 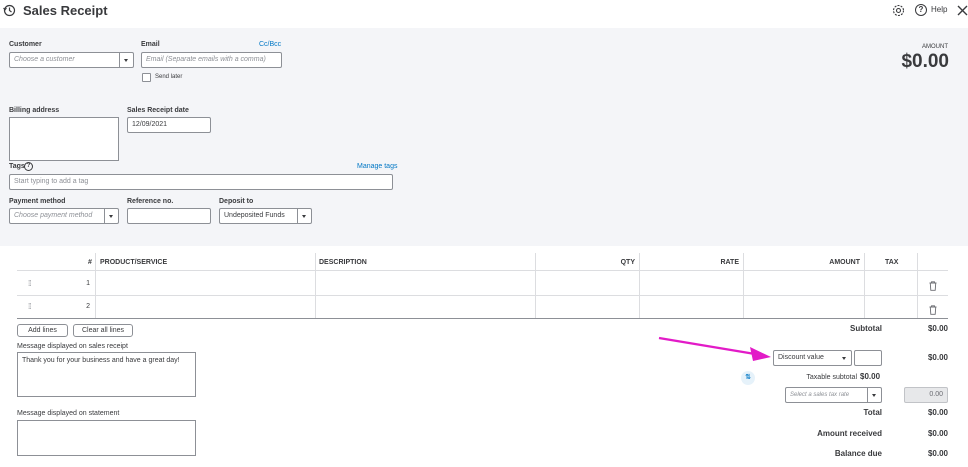 What do you see at coordinates (962, 9) in the screenshot?
I see `close-icon` at bounding box center [962, 9].